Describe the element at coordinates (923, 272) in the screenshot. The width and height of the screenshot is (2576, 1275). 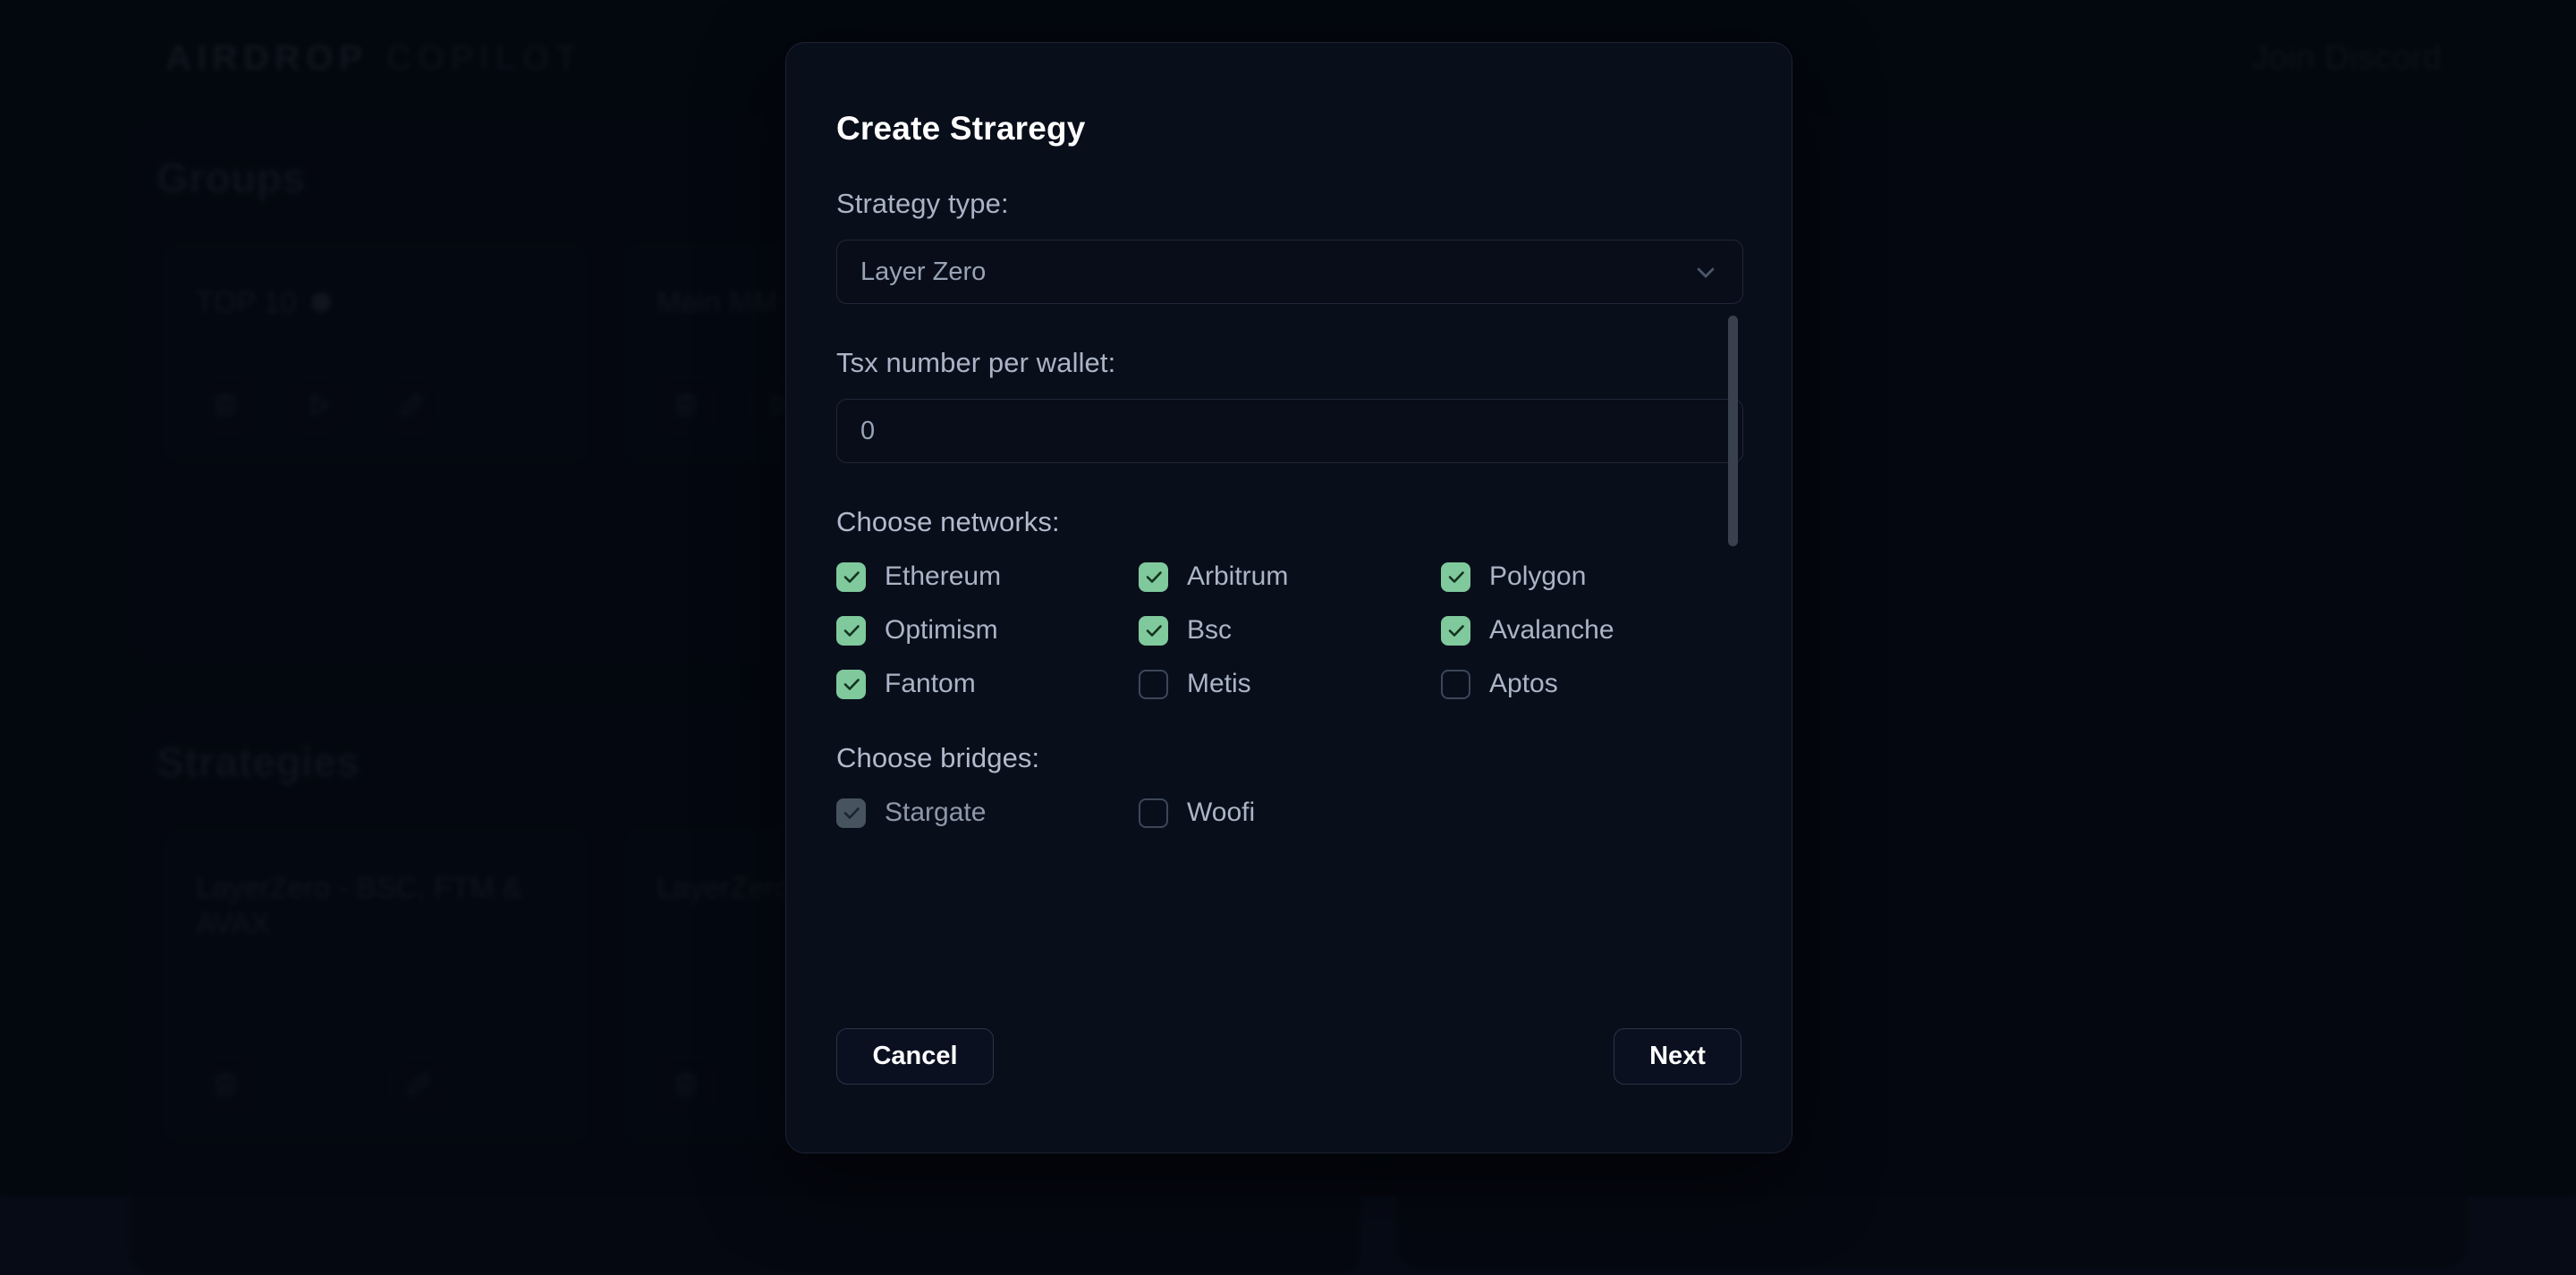
I see `strategy-type-value: Layer Zero` at that location.